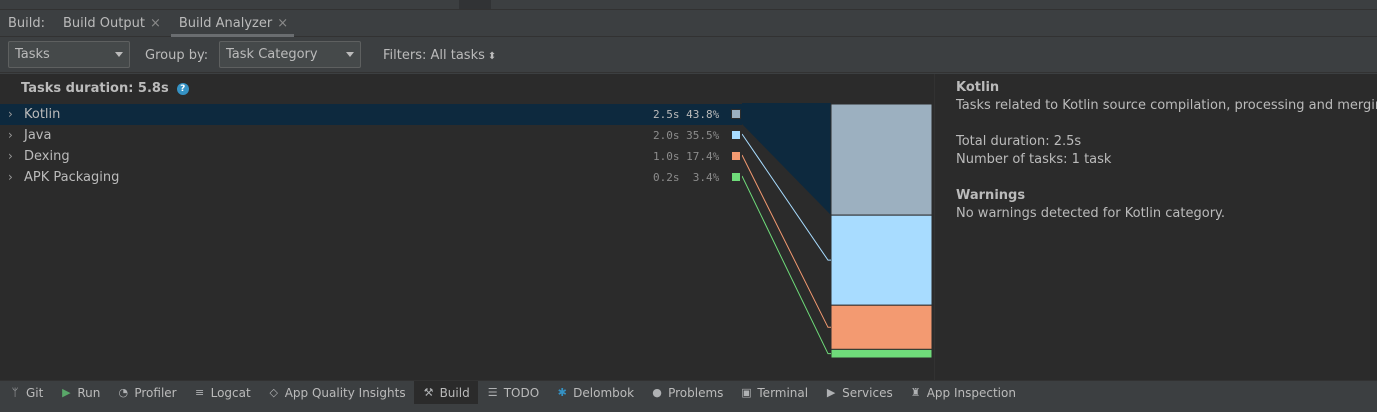  What do you see at coordinates (492, 56) in the screenshot?
I see `up-down-icon: ⬍` at bounding box center [492, 56].